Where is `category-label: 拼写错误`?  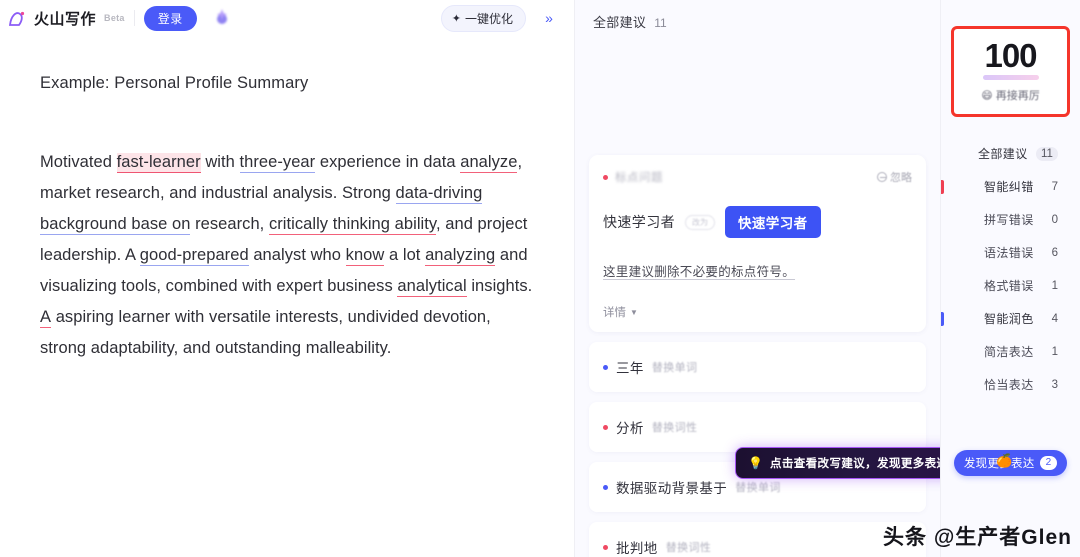 category-label: 拼写错误 is located at coordinates (1009, 220).